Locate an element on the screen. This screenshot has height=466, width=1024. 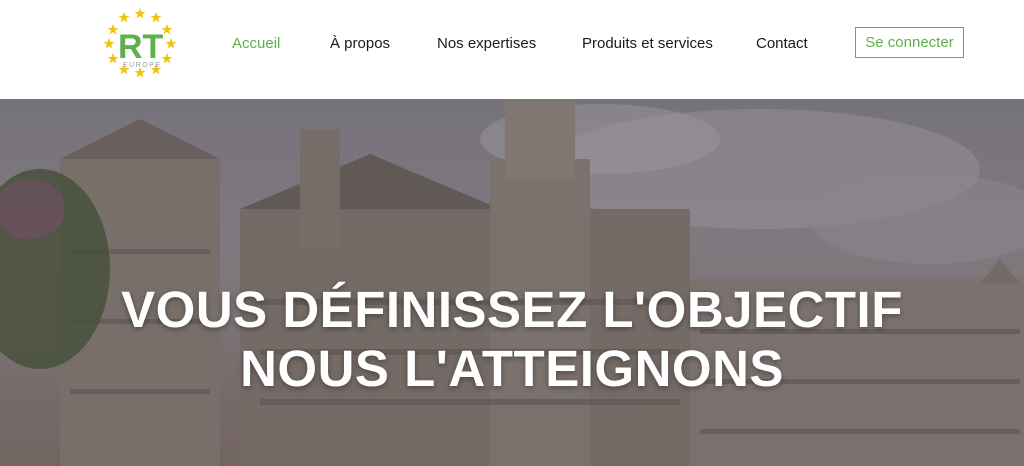
nav-a-propos: À propos is located at coordinates (360, 43).